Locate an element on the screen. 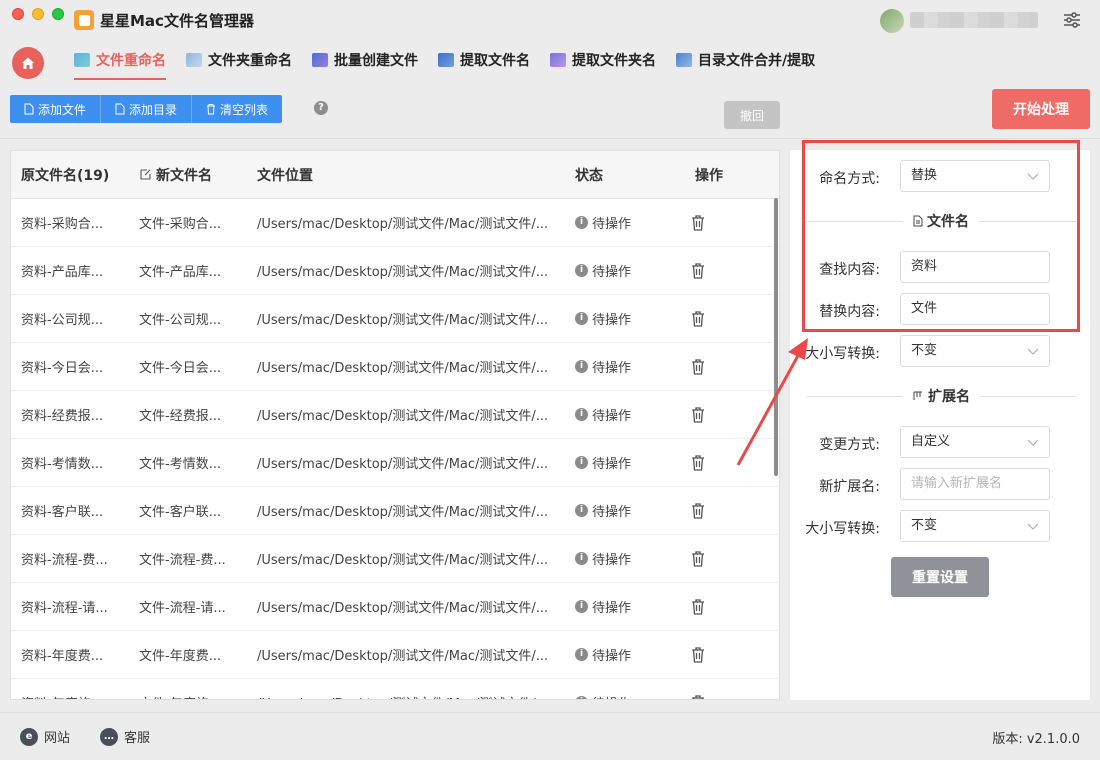 The height and width of the screenshot is (760, 1100). find-input: 资料 is located at coordinates (975, 267).